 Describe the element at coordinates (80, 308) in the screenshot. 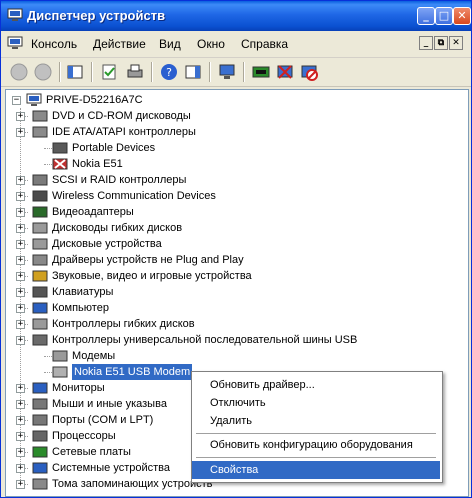

I see `tree-category-label: Компьютер` at that location.